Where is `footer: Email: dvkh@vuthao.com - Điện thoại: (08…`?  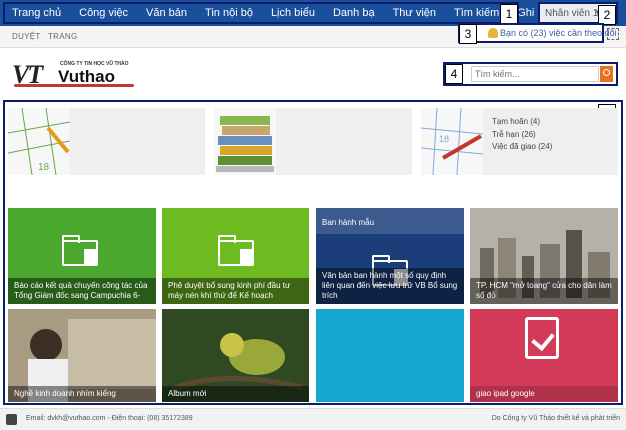
footer: Email: dvkh@vuthao.com - Điện thoại: (08… is located at coordinates (313, 419).